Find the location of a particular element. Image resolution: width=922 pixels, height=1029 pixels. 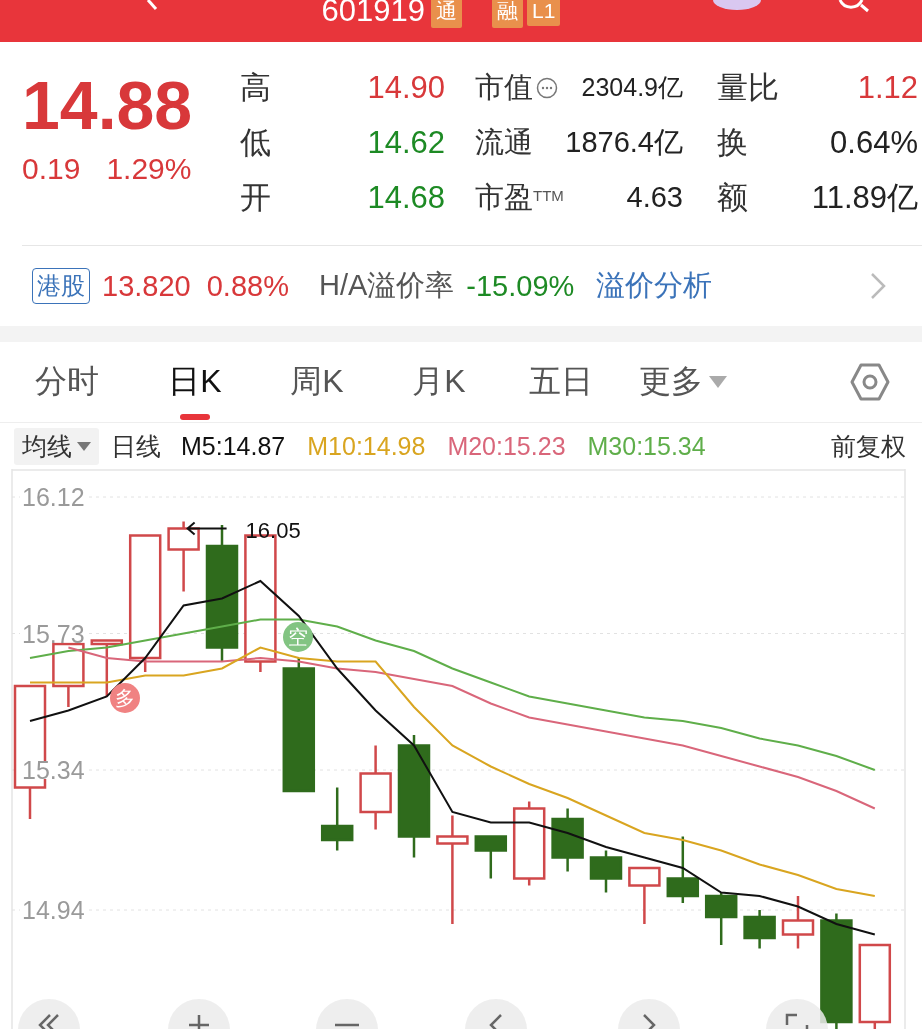

current-price: 14.88 is located at coordinates (108, 105).